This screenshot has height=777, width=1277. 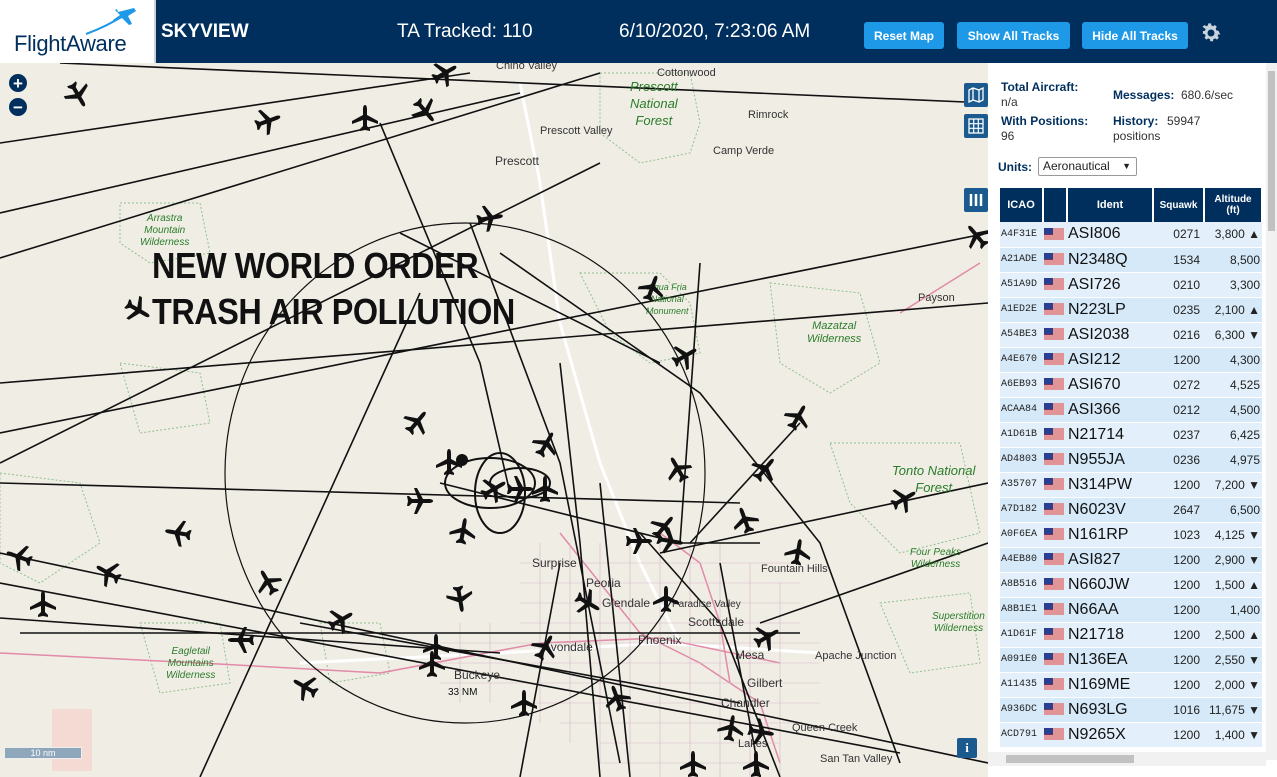 I want to click on col-header-icao: ICAO, so click(x=1022, y=205).